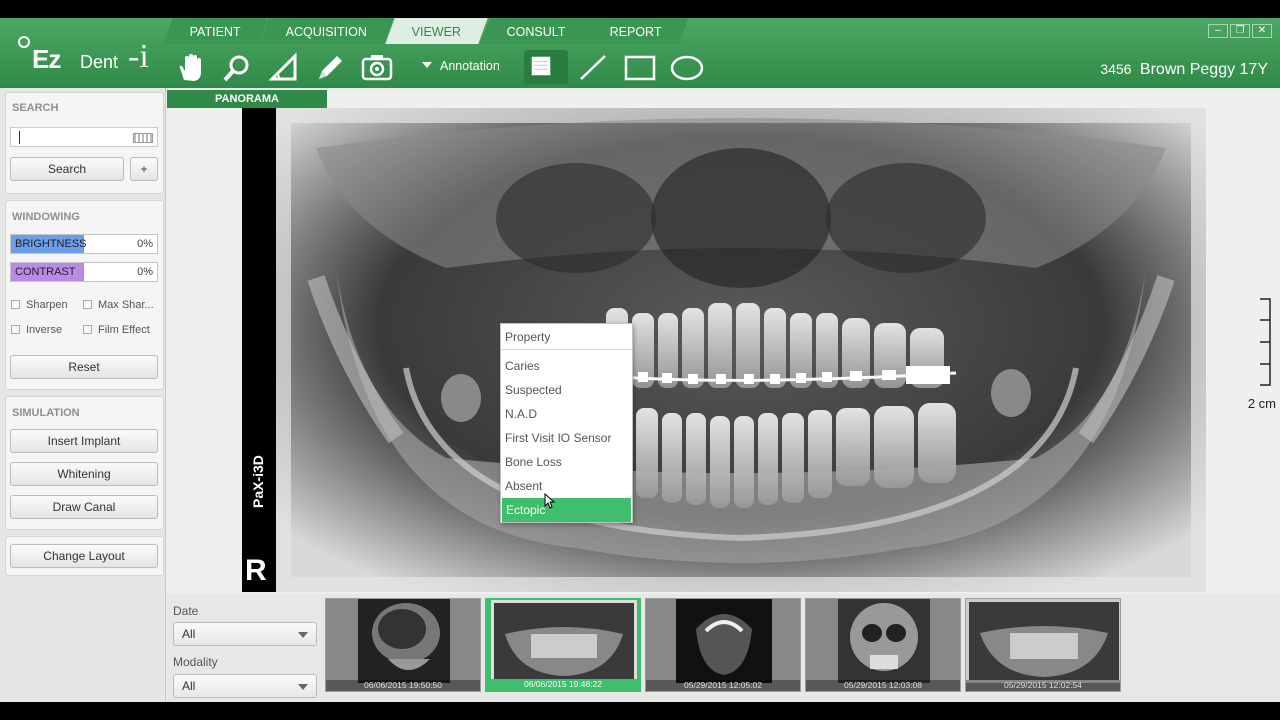 The width and height of the screenshot is (1280, 720). Describe the element at coordinates (636, 31) in the screenshot. I see `tab-report: REPORT` at that location.